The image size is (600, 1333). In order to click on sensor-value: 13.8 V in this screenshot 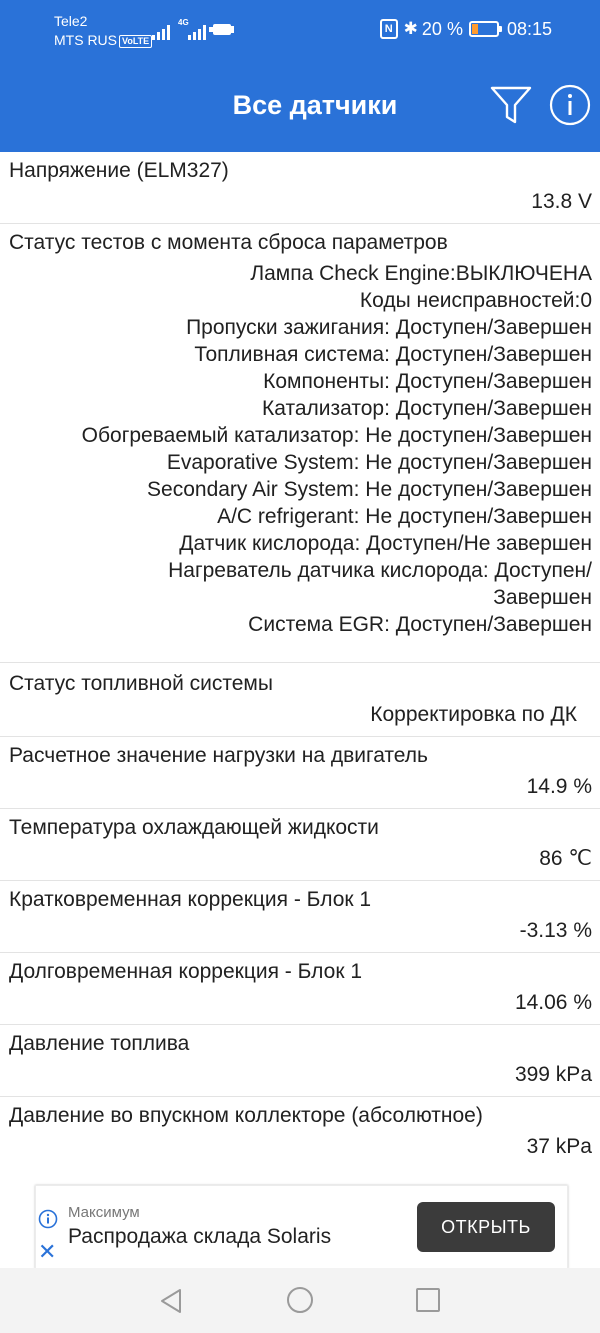, I will do `click(561, 201)`.